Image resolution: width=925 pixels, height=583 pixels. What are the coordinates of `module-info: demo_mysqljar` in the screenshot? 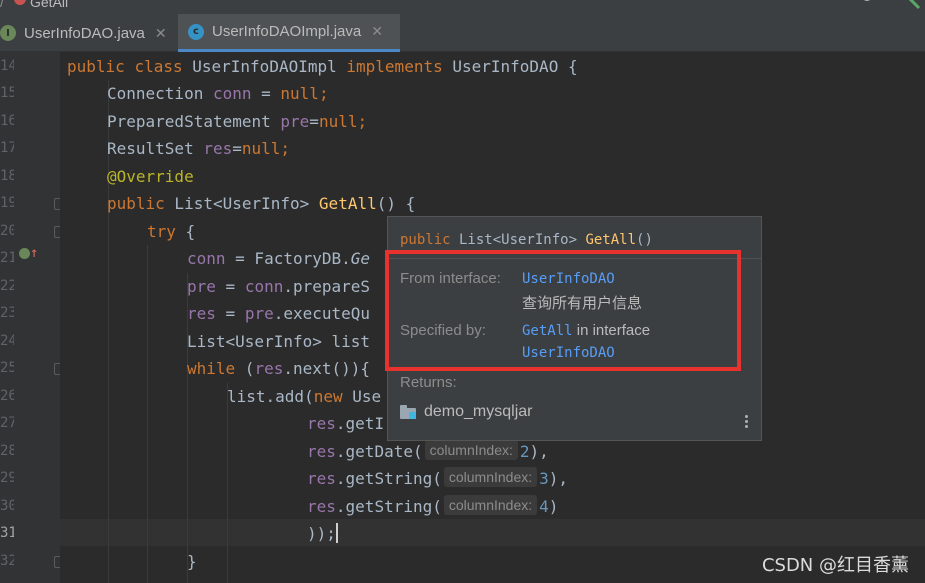 It's located at (466, 412).